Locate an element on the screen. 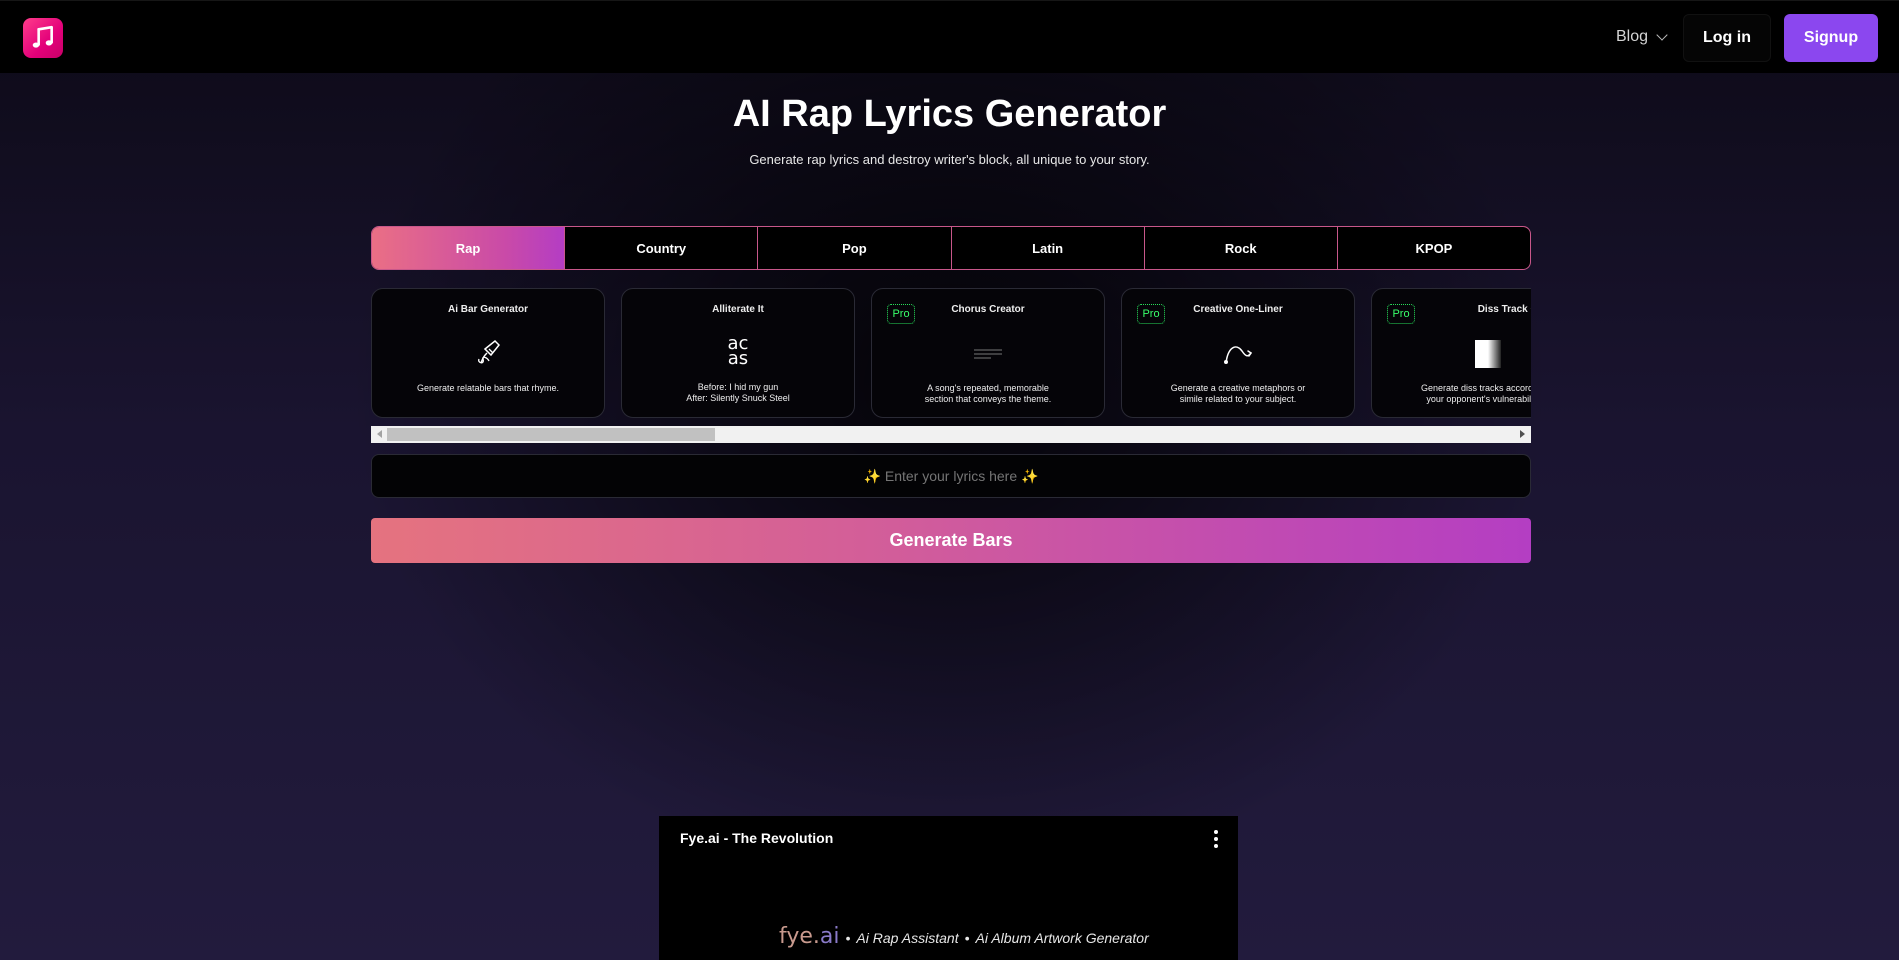  generate-bars-button: Generate Bars is located at coordinates (951, 540).